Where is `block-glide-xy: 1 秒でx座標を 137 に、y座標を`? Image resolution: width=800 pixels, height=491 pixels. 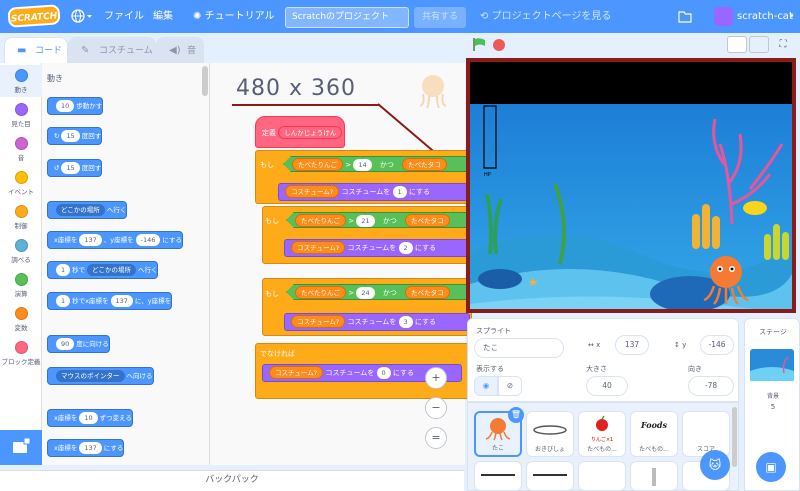
block-glide-xy: 1 秒でx座標を 137 に、y座標を is located at coordinates (110, 301).